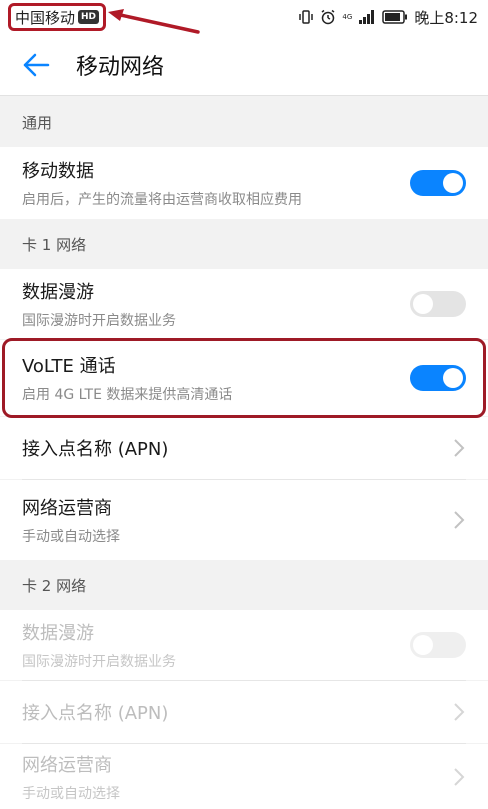  Describe the element at coordinates (244, 65) in the screenshot. I see `app-bar: 移动网络` at that location.